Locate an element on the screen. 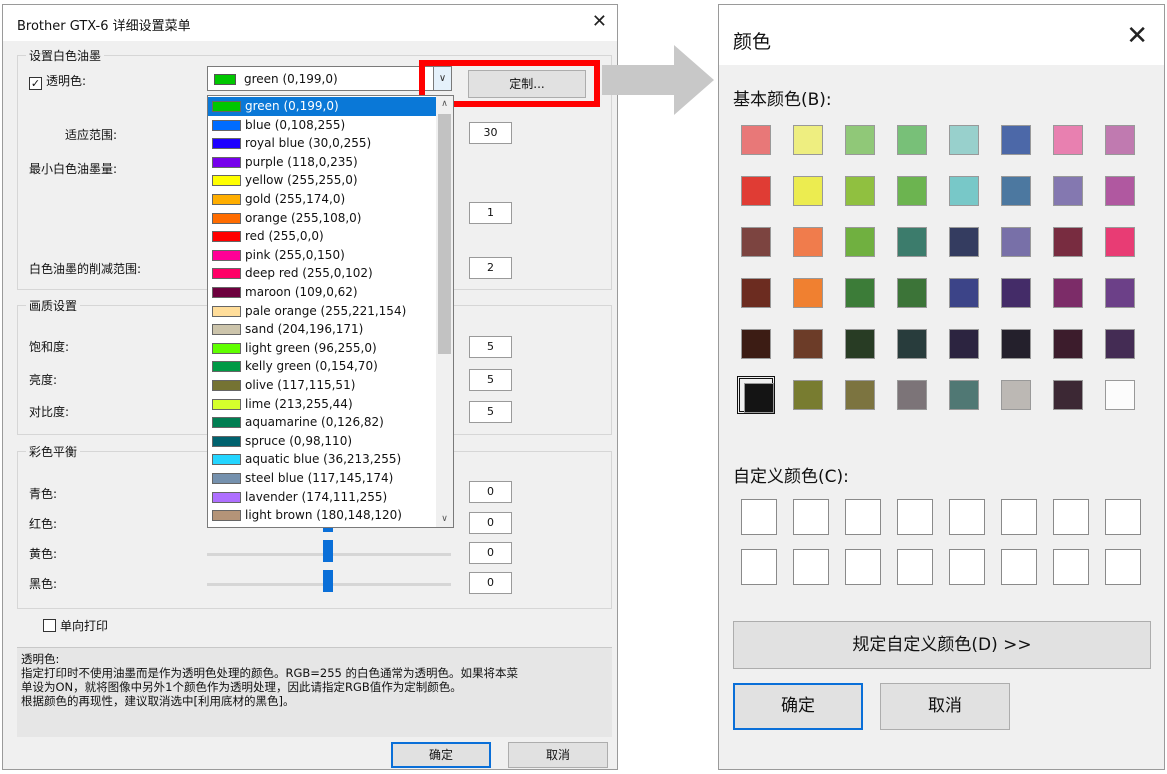 The width and height of the screenshot is (1167, 774). dropdown-option: blue (0,108,255) is located at coordinates (322, 125).